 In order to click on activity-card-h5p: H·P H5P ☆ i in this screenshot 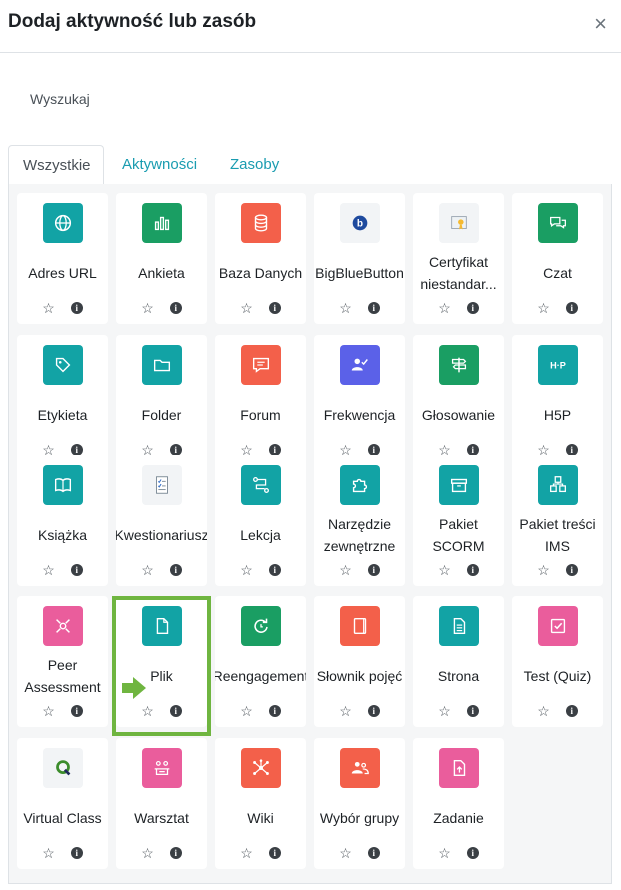, I will do `click(557, 400)`.